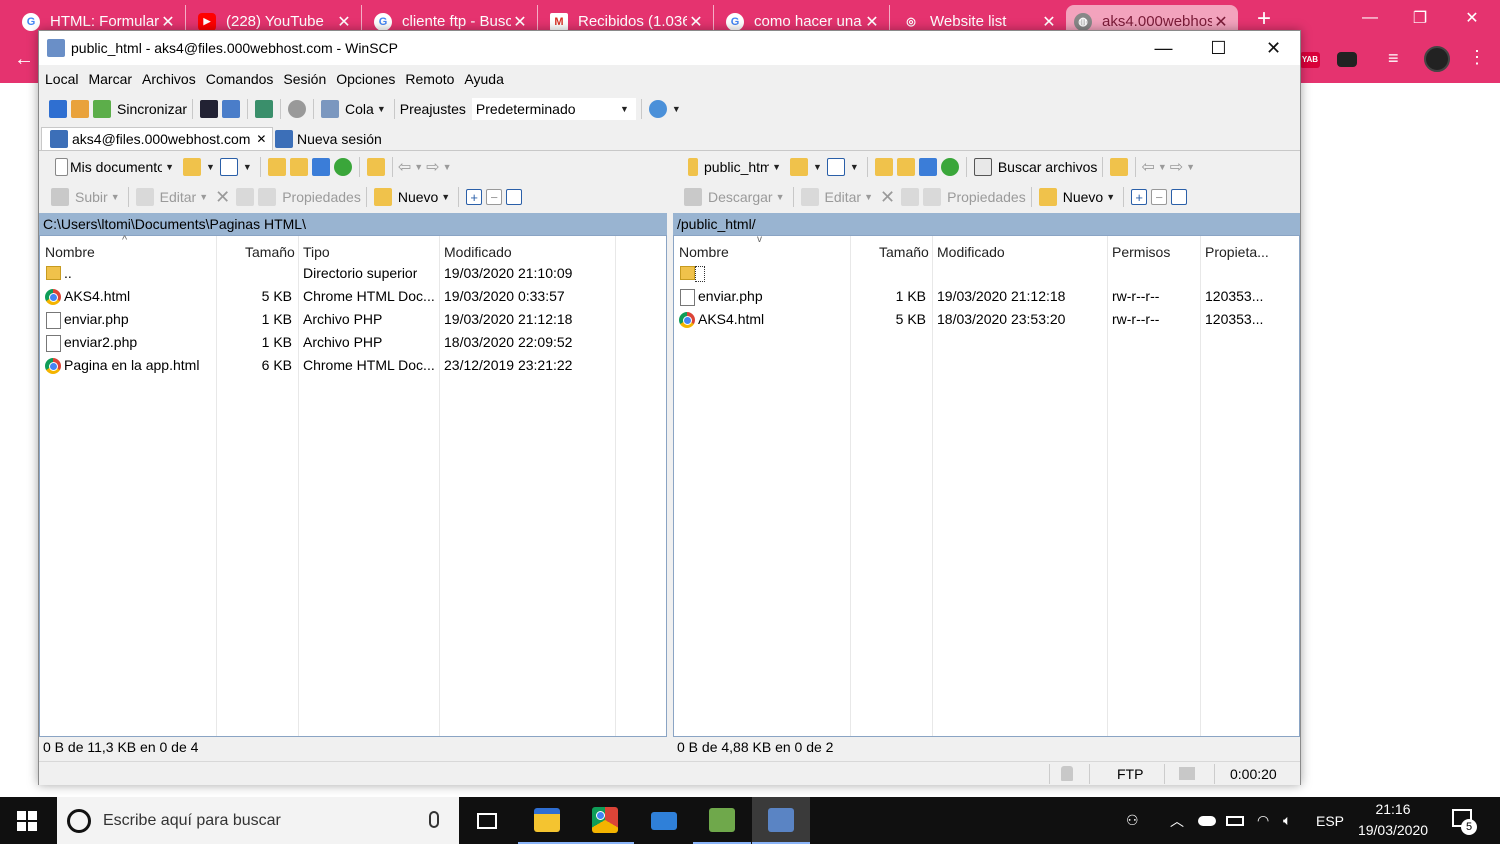  Describe the element at coordinates (70, 252) in the screenshot. I see `column-header-name: Nombre` at that location.